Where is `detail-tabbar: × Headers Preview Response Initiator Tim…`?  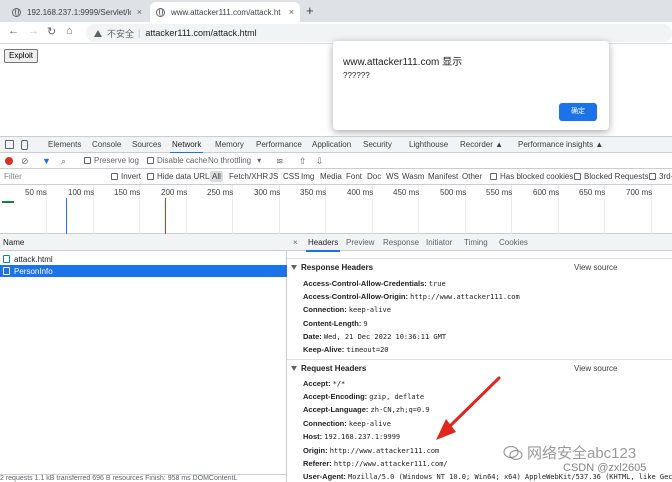 detail-tabbar: × Headers Preview Response Initiator Tim… is located at coordinates (479, 243).